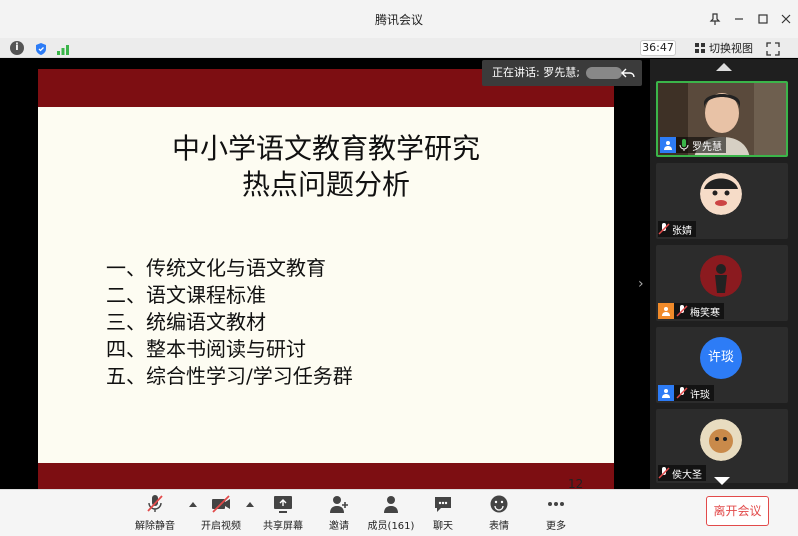 The height and width of the screenshot is (536, 798). Describe the element at coordinates (339, 504) in the screenshot. I see `invite-icon` at that location.